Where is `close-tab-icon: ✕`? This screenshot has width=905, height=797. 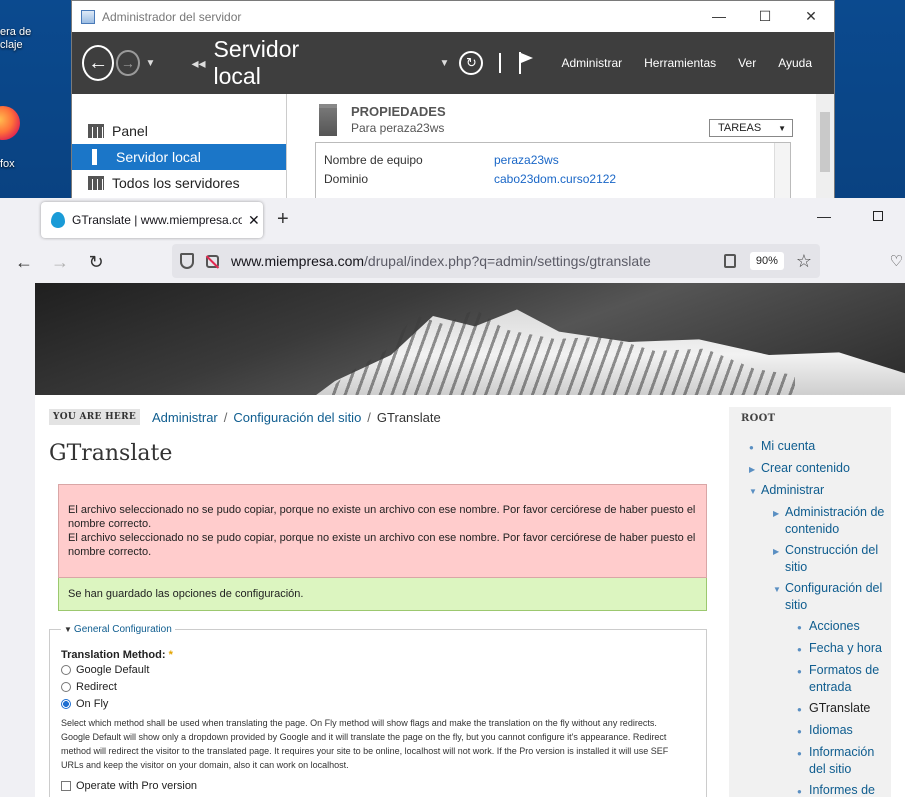 close-tab-icon: ✕ is located at coordinates (254, 220).